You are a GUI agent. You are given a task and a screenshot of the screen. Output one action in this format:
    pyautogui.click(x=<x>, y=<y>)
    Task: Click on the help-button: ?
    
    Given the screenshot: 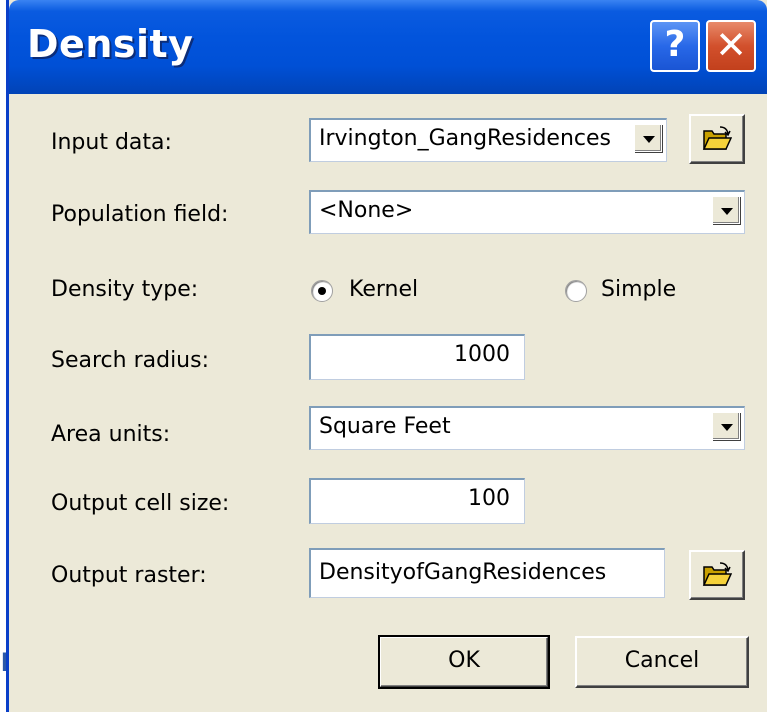 What is the action you would take?
    pyautogui.click(x=675, y=46)
    